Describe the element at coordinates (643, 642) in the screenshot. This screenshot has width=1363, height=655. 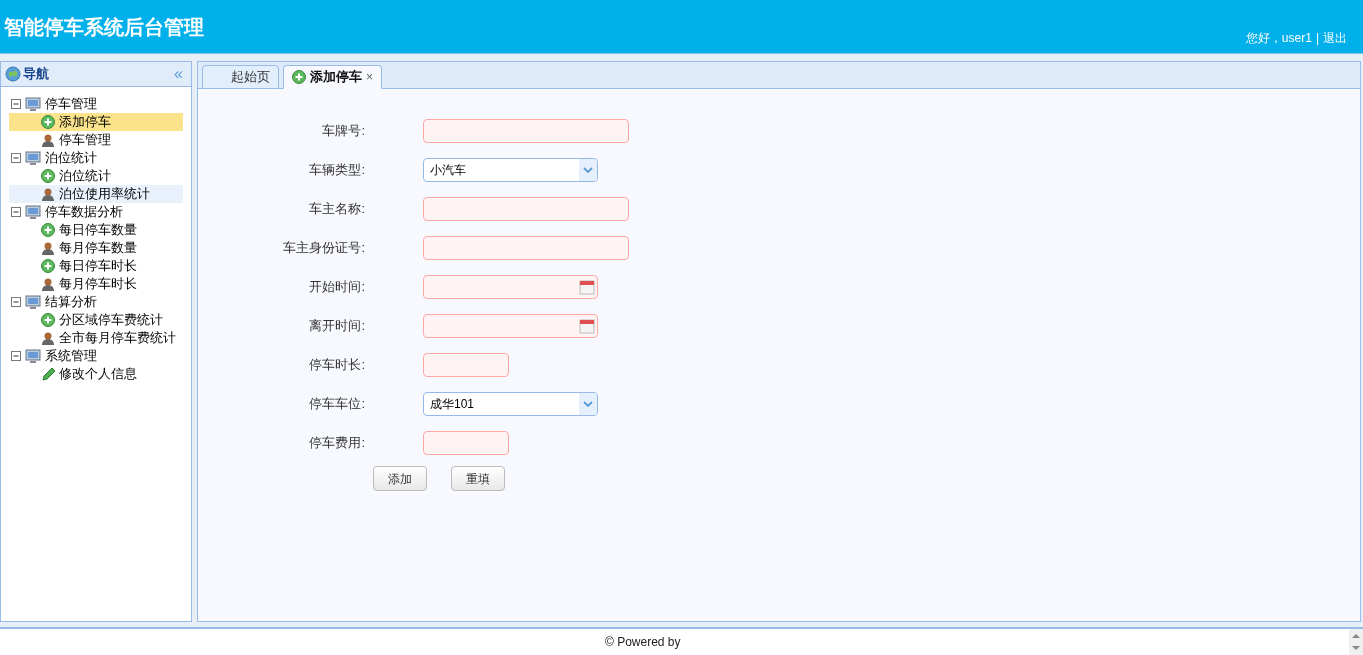
I see `footer-text: © Powered by` at that location.